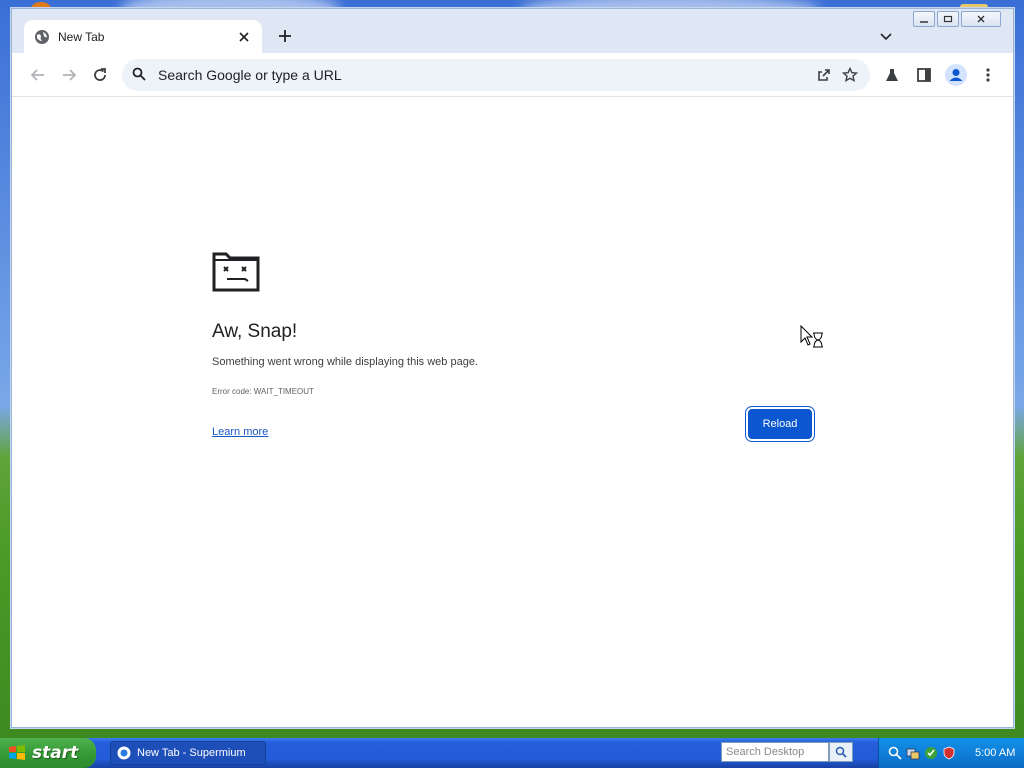 This screenshot has width=1024, height=768. Describe the element at coordinates (263, 391) in the screenshot. I see `error-code: Error code: WAIT_TIMEOUT` at that location.